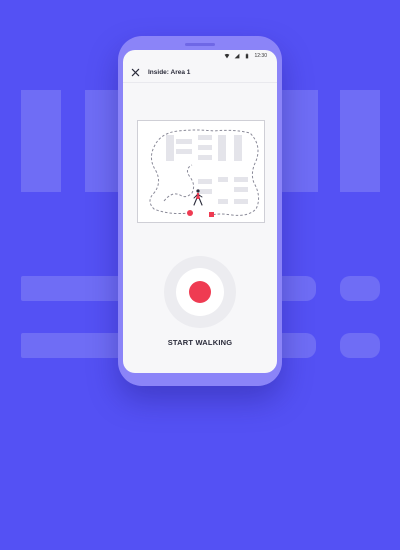 This screenshot has height=550, width=400. Describe the element at coordinates (247, 56) in the screenshot. I see `battery-icon` at that location.